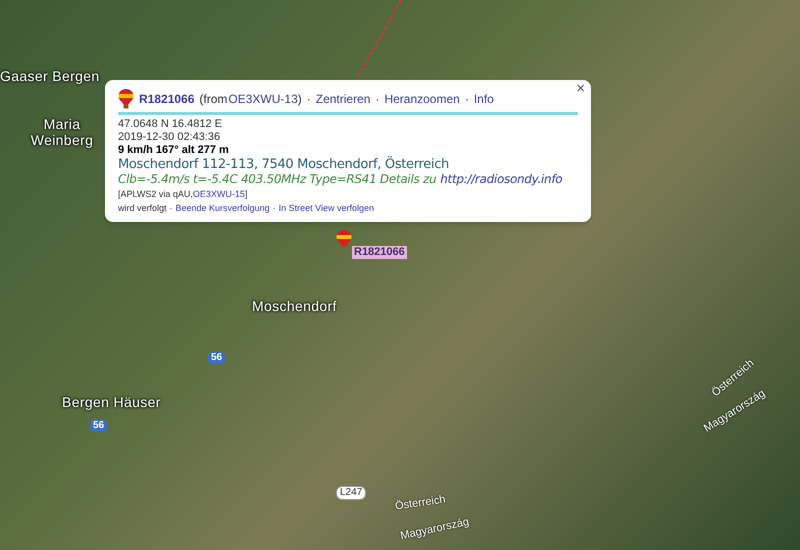 This screenshot has width=800, height=550. I want to click on tracking-text: wird verfolgt, so click(142, 208).